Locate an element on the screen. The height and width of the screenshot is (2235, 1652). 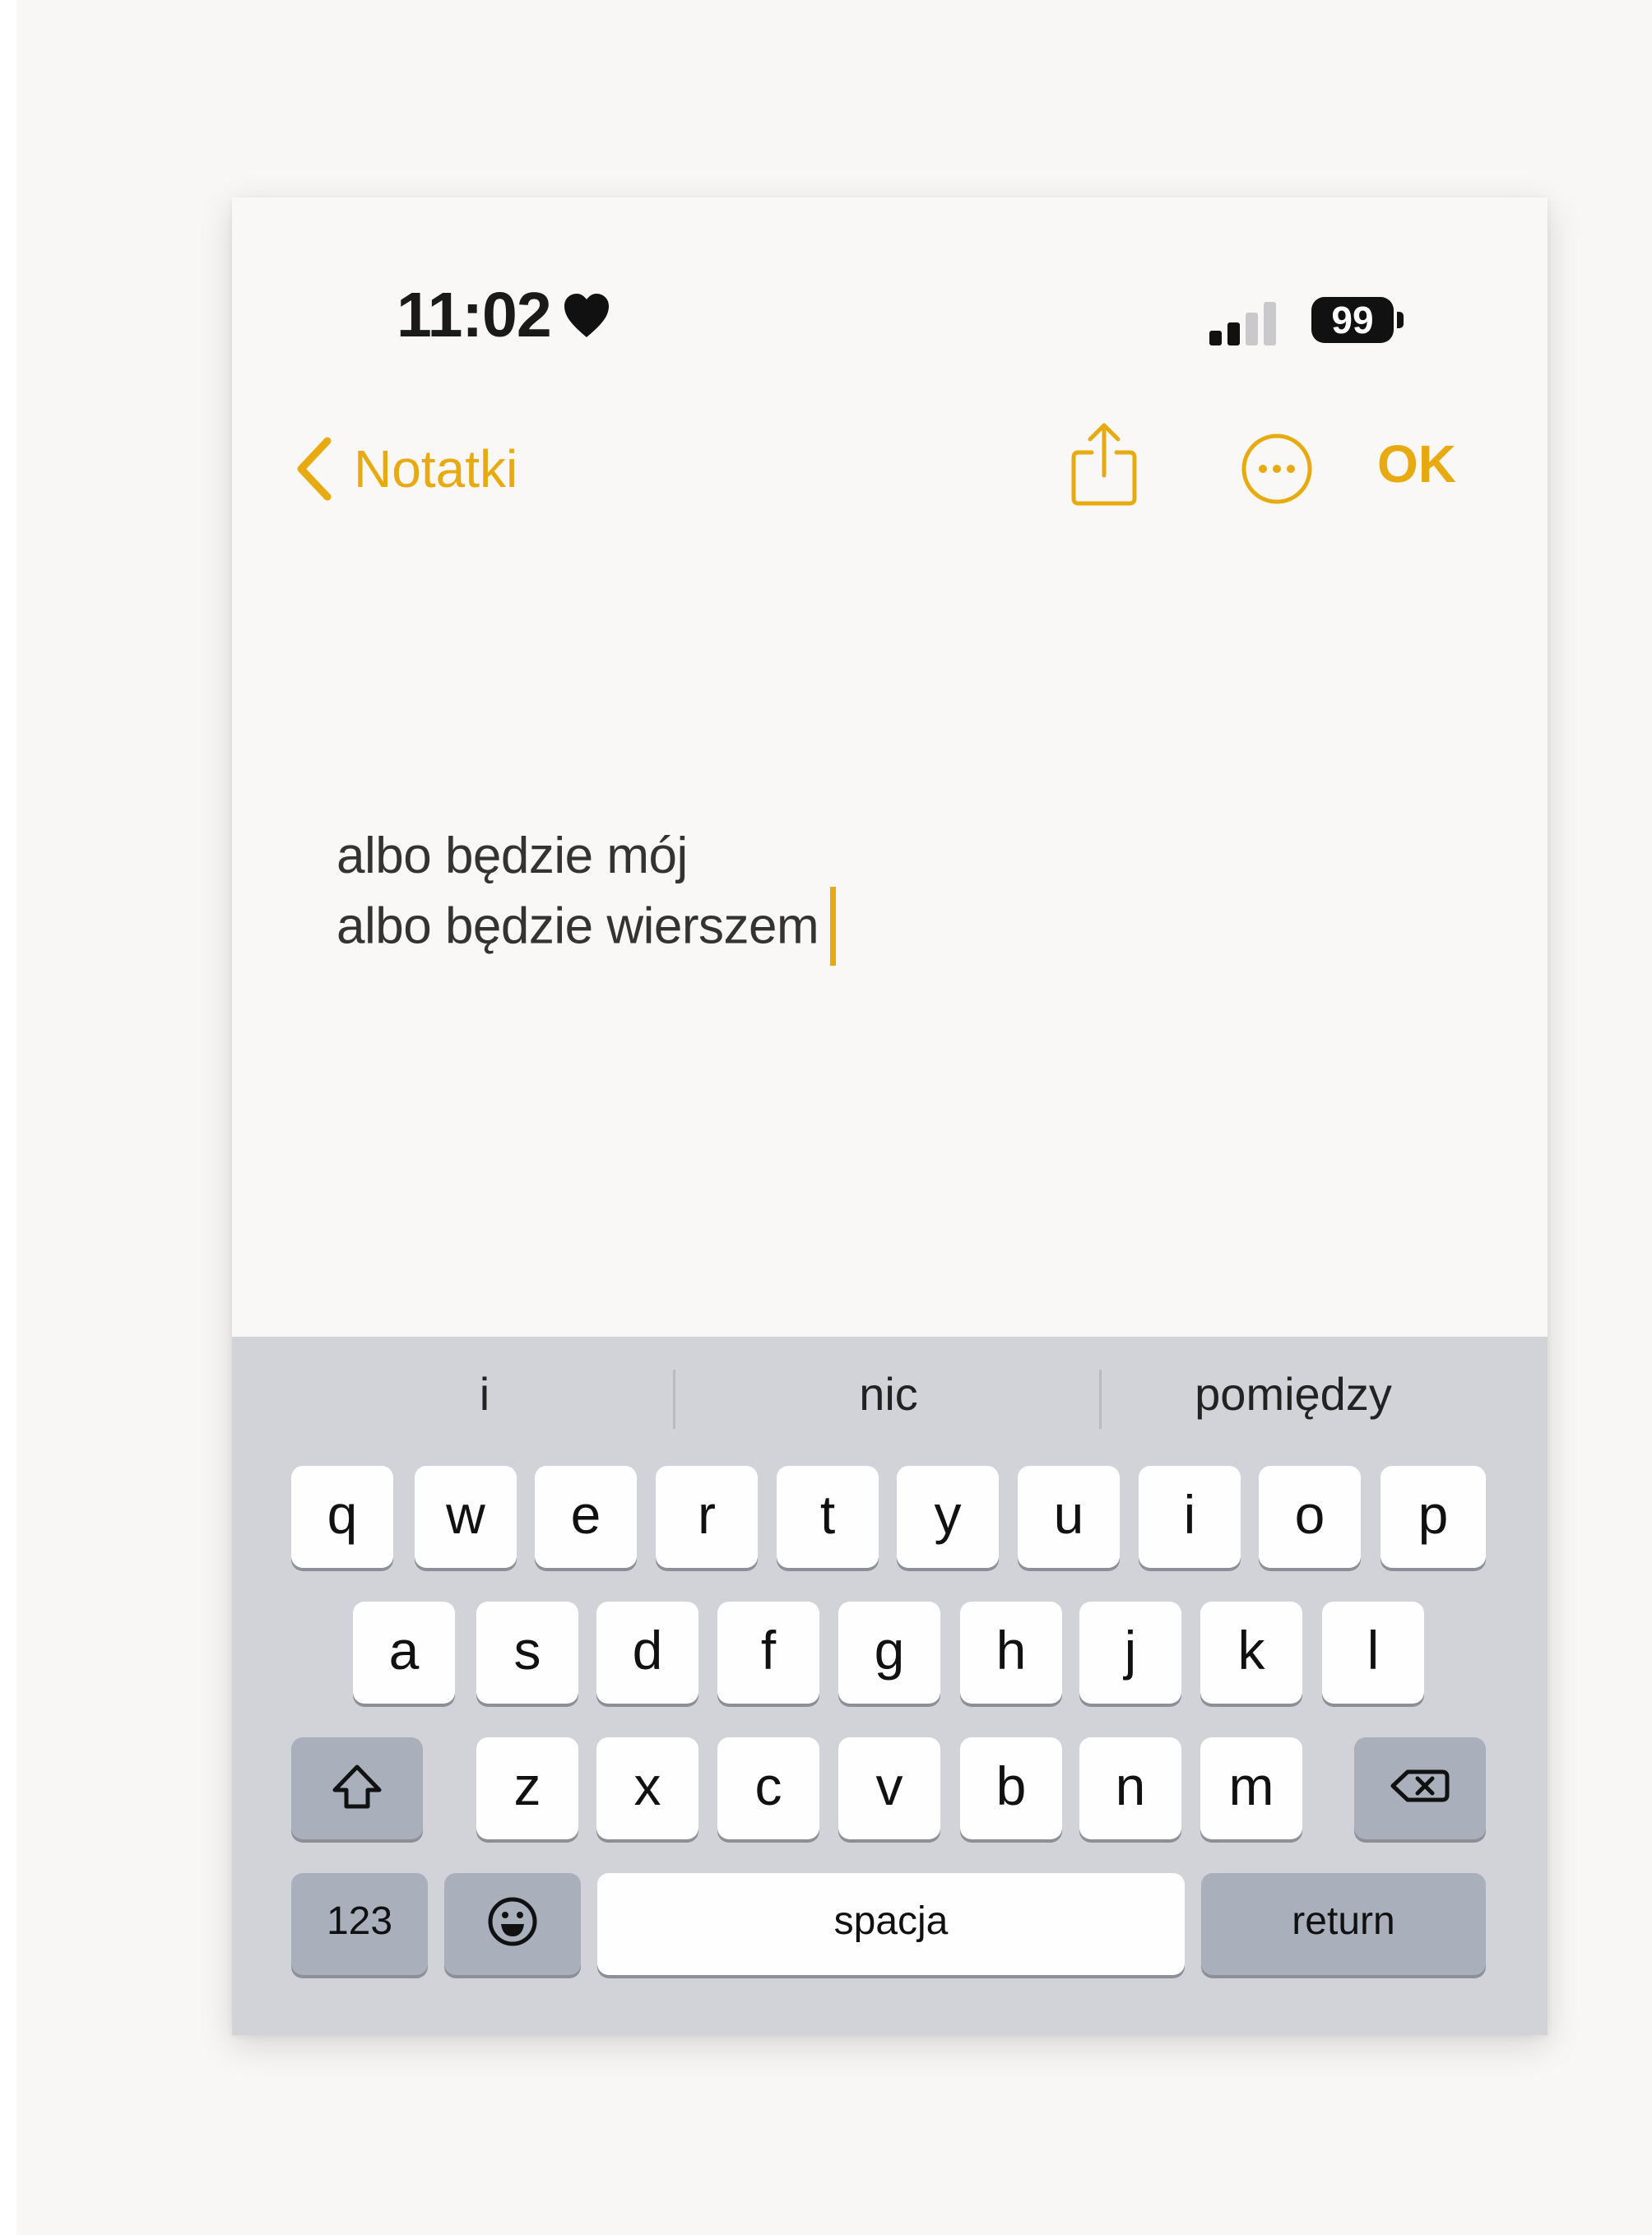
backspace-icon is located at coordinates (1420, 1785).